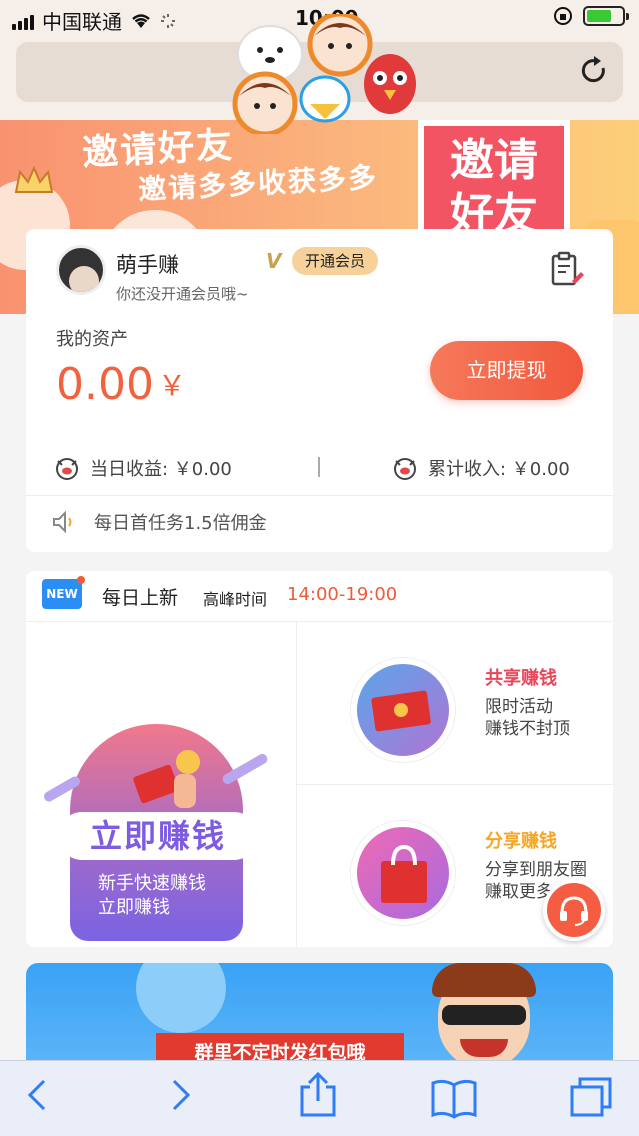 This screenshot has width=639, height=1136. What do you see at coordinates (324, 74) in the screenshot?
I see `mascot-illustration` at bounding box center [324, 74].